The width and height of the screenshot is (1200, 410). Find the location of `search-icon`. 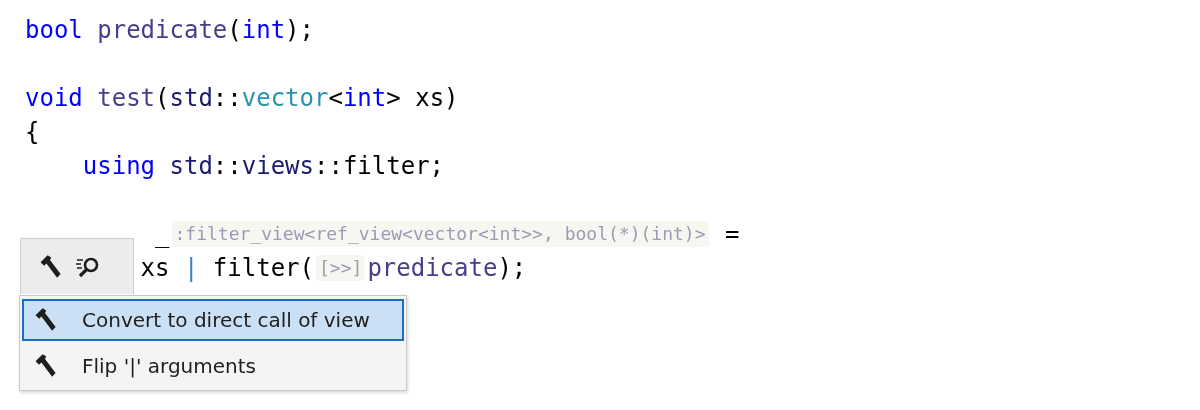

search-icon is located at coordinates (88, 266).